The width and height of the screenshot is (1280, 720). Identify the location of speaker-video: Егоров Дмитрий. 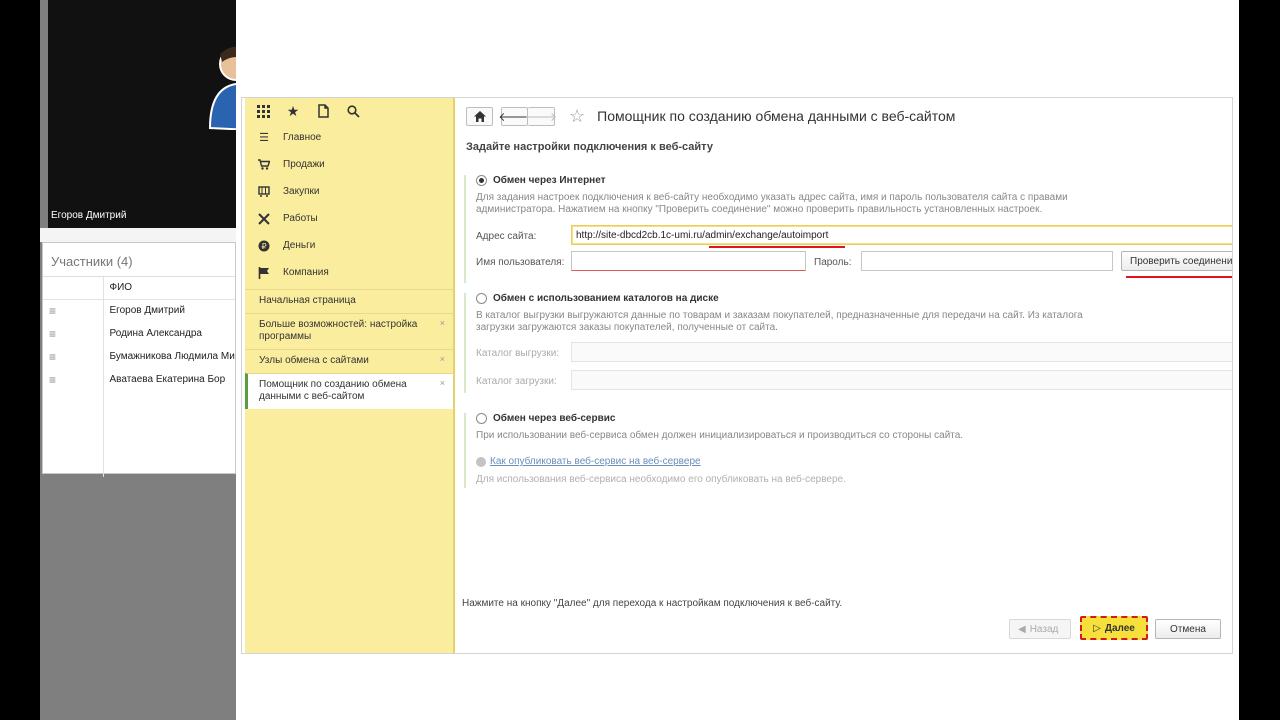
(142, 114).